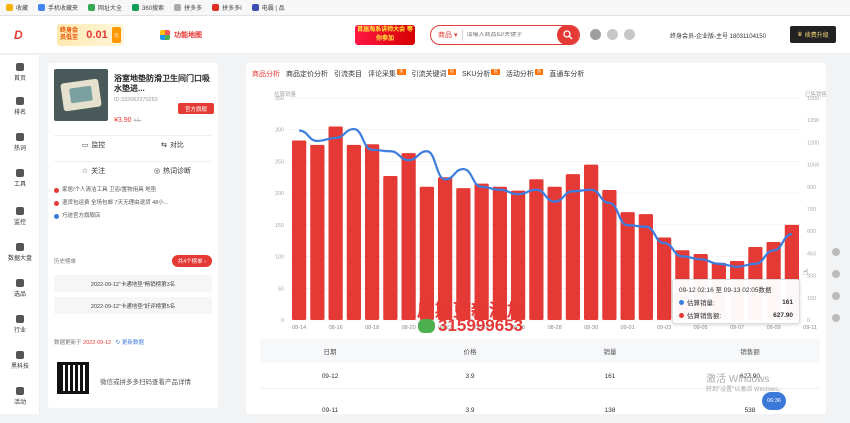 The image size is (850, 423). What do you see at coordinates (813, 34) in the screenshot?
I see `upgrade-button: ♛ 续费升级` at bounding box center [813, 34].